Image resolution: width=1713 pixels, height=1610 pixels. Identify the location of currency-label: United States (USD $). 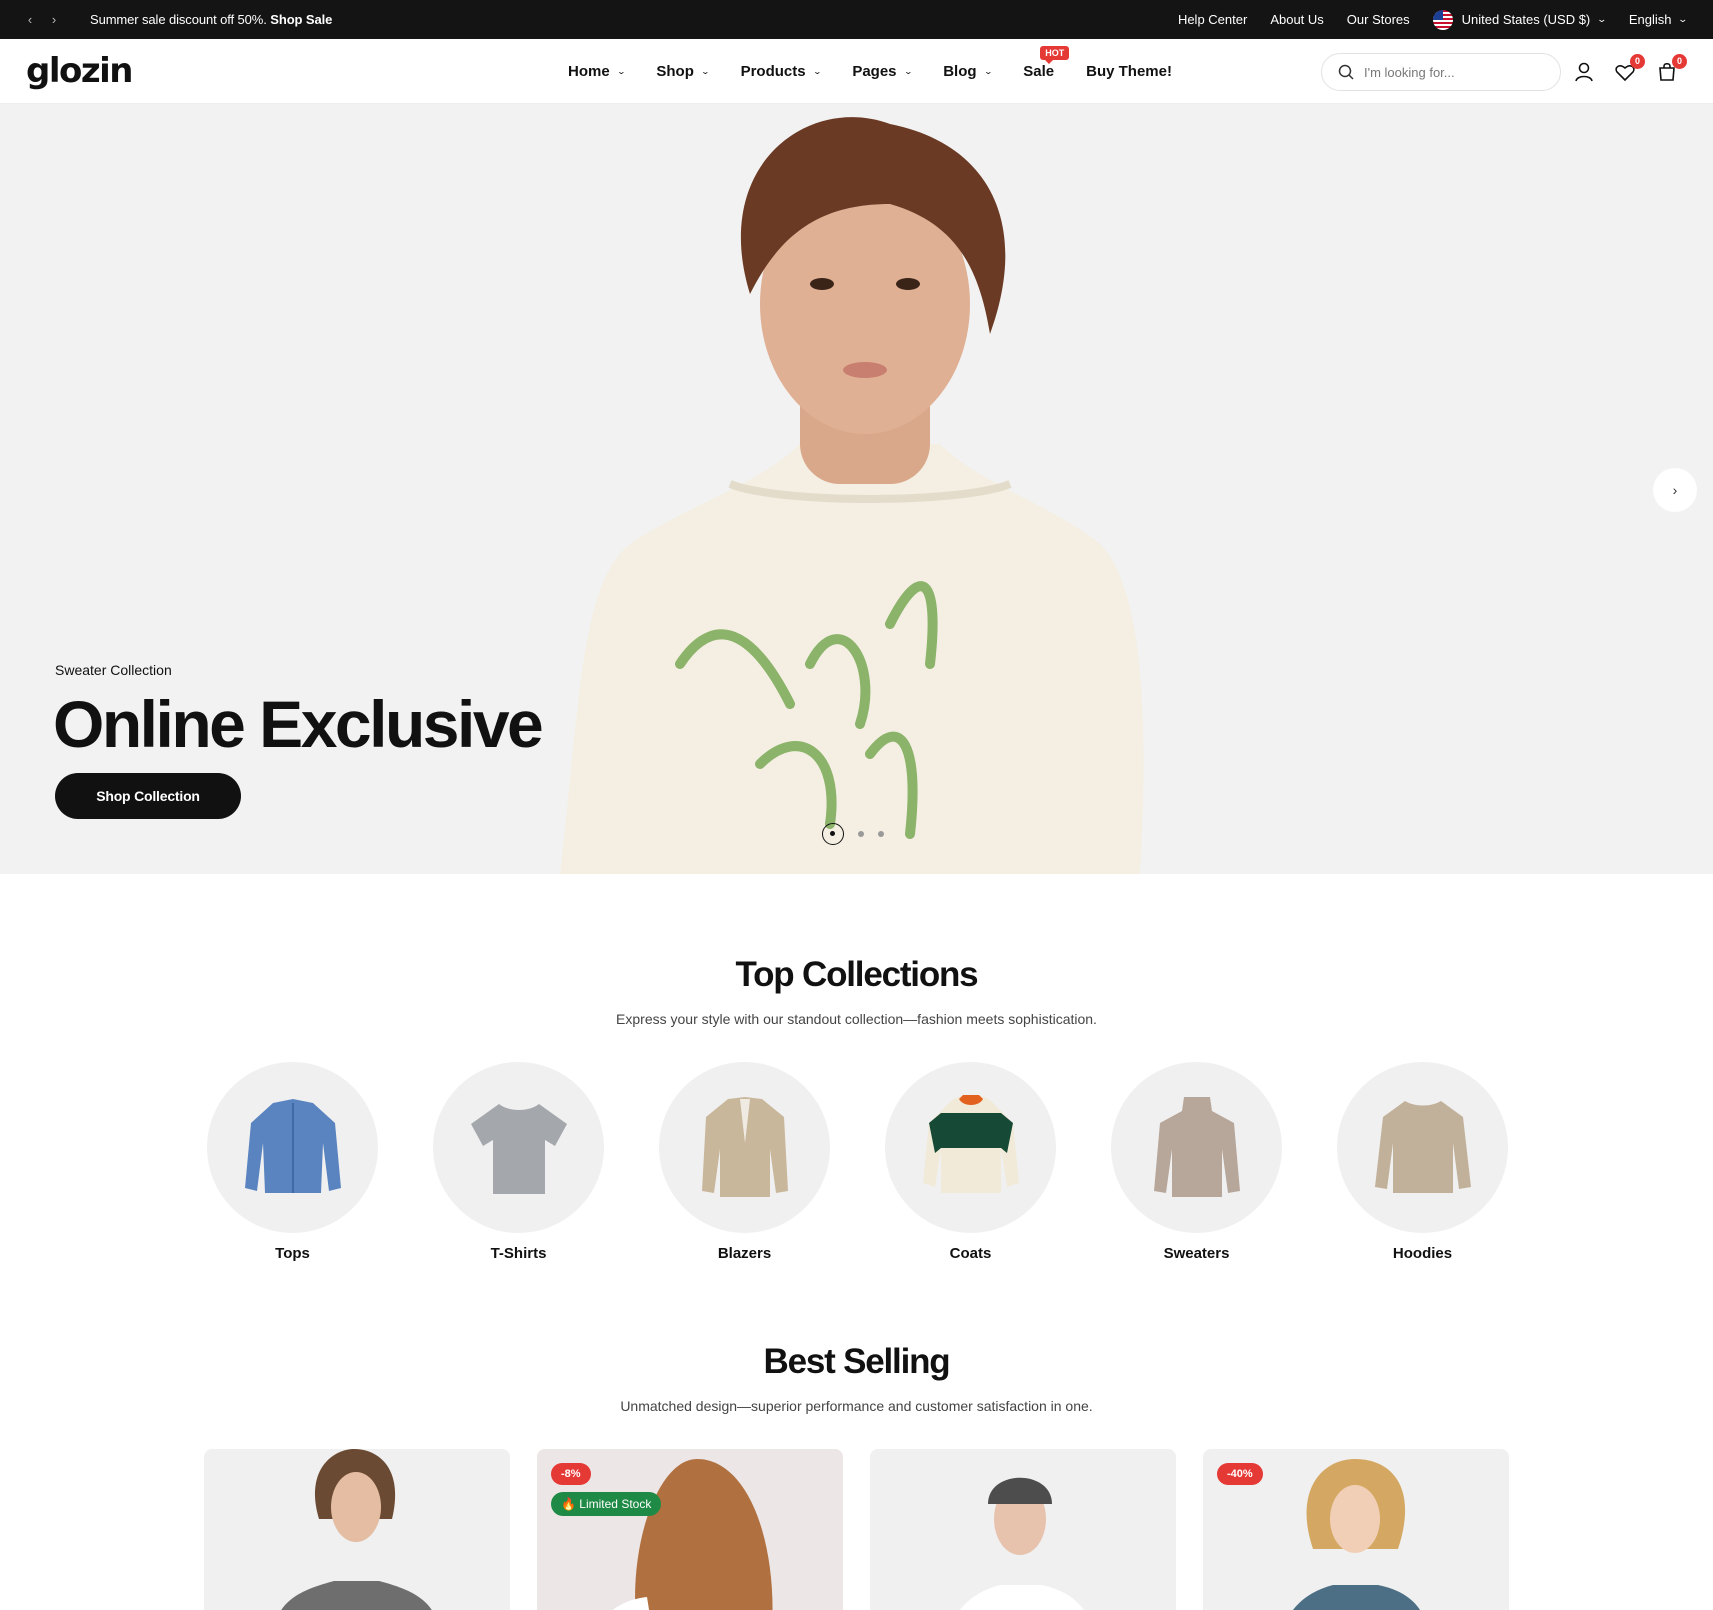
(1526, 19).